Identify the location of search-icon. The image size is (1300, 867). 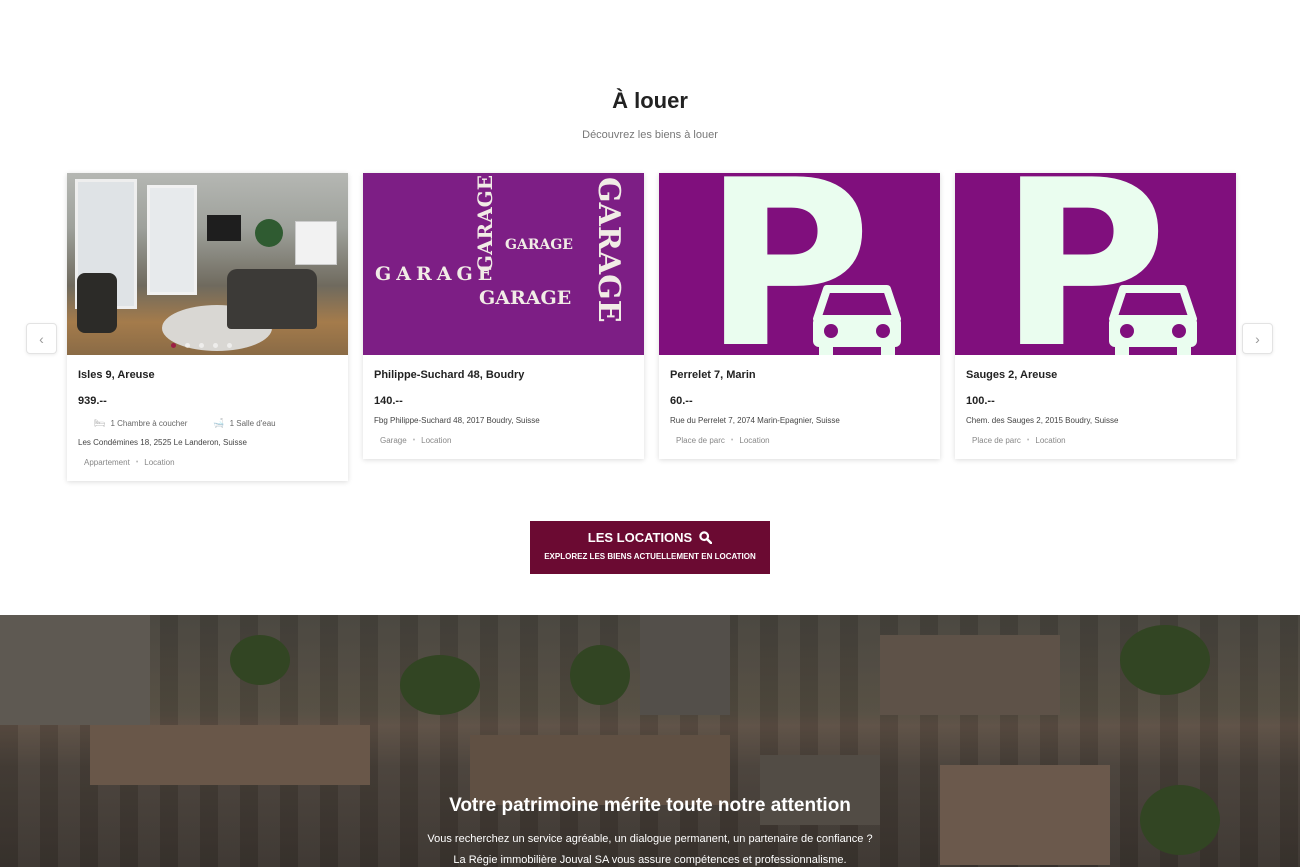
(706, 537).